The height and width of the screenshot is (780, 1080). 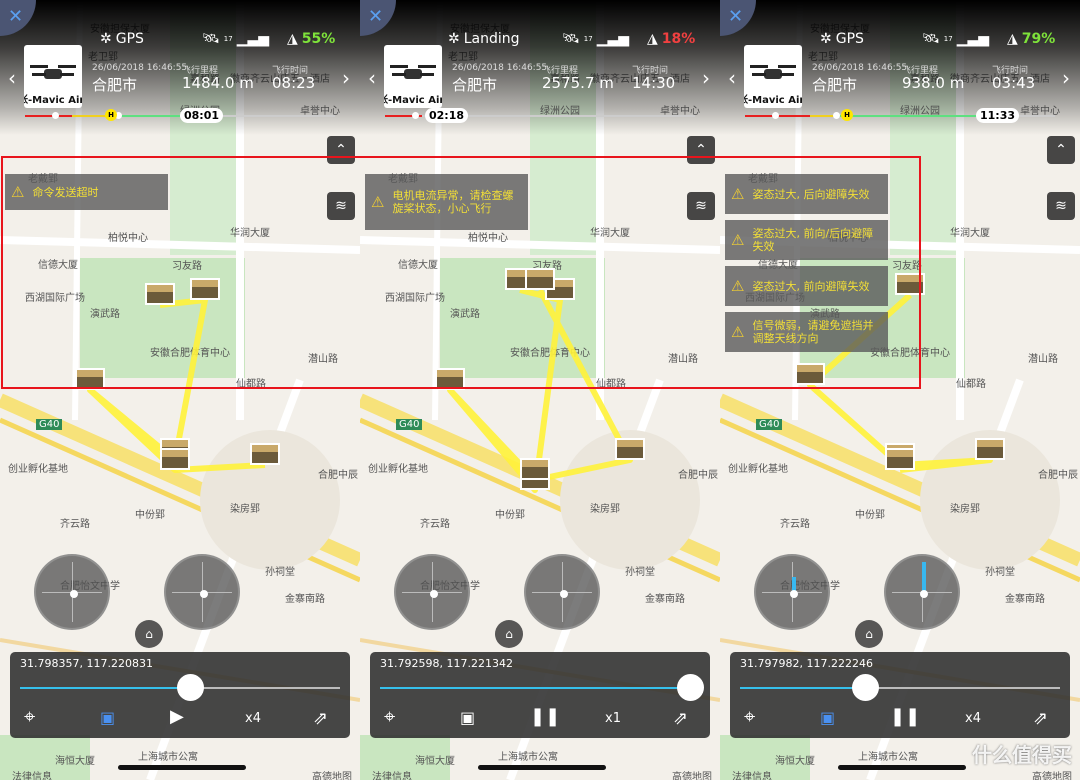 What do you see at coordinates (613, 718) in the screenshot?
I see `playback-speed-button: x1` at bounding box center [613, 718].